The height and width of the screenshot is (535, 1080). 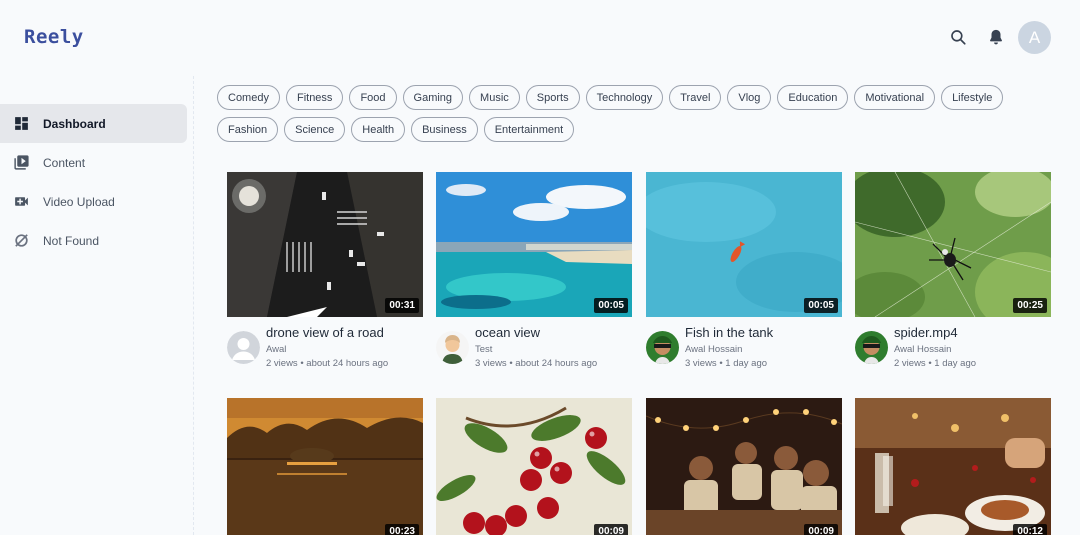 I want to click on video-thumbnail: 00:23, so click(x=325, y=466).